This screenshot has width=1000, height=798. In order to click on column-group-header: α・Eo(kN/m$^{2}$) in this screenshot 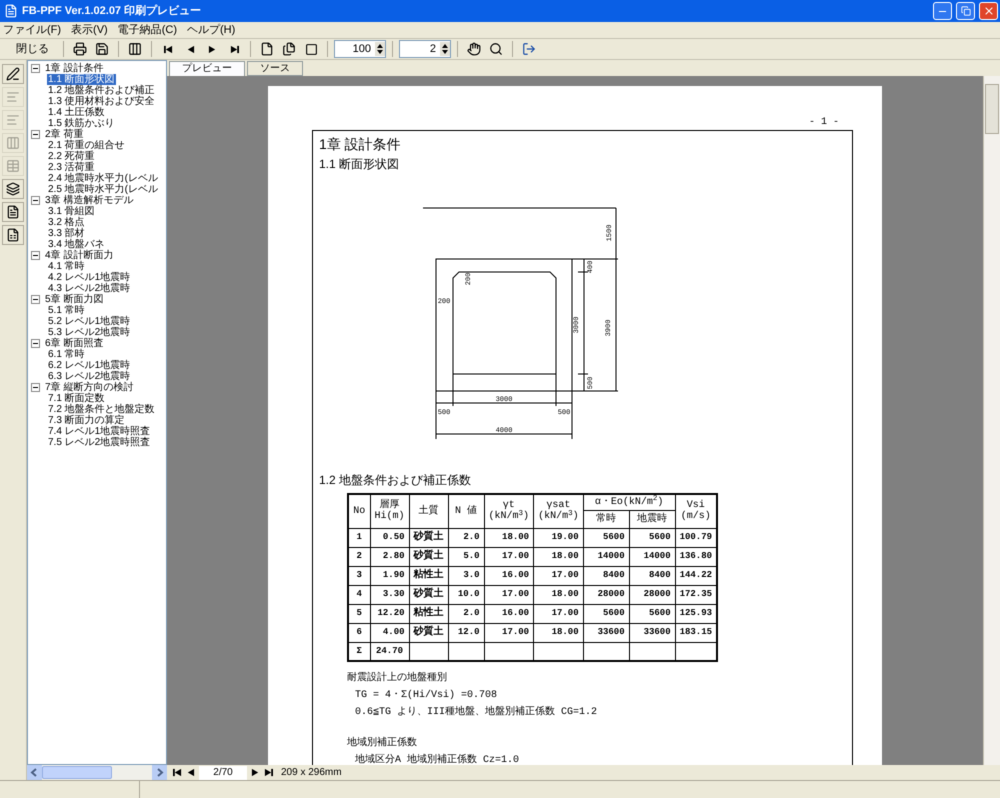, I will do `click(629, 502)`.